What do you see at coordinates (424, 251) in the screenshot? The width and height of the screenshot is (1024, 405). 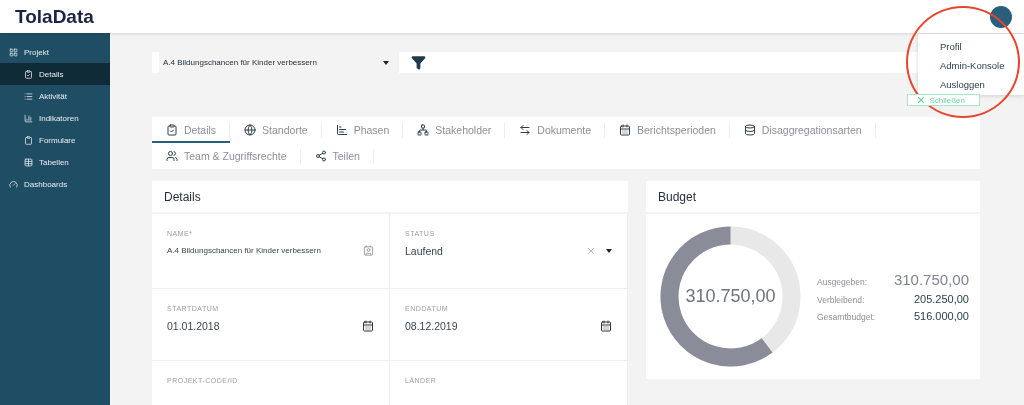 I see `field-value: Laufend` at bounding box center [424, 251].